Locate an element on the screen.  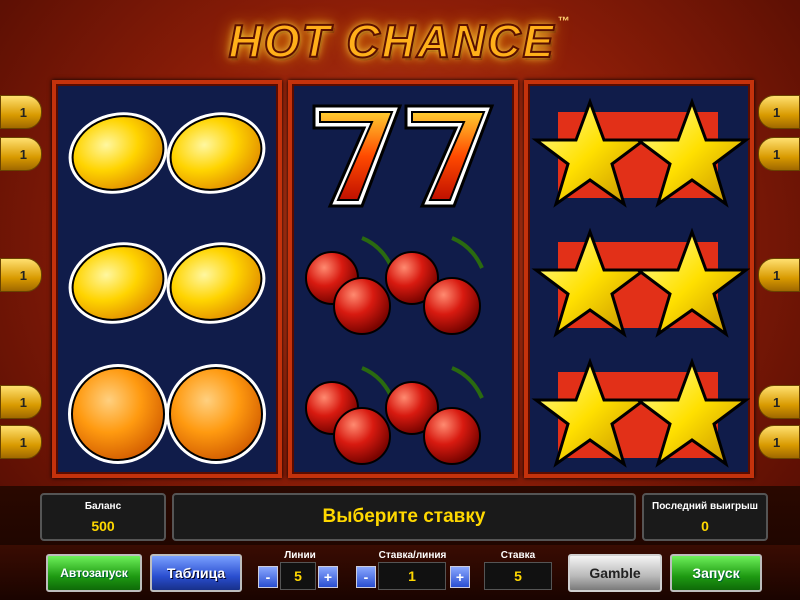
autoplay-button: Автозапуск is located at coordinates (94, 573).